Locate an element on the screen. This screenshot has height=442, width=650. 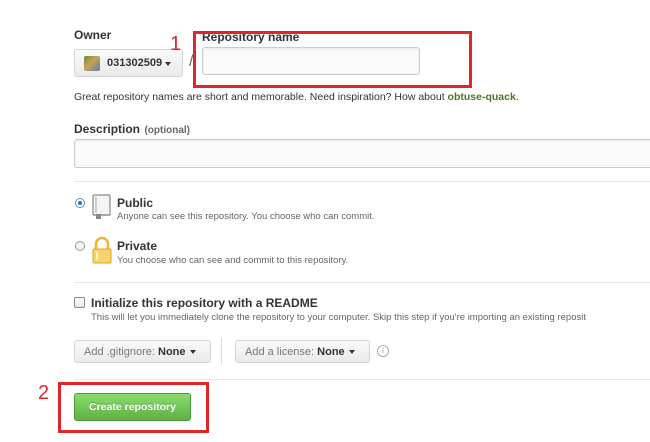
gitignore-value: None is located at coordinates (172, 352).